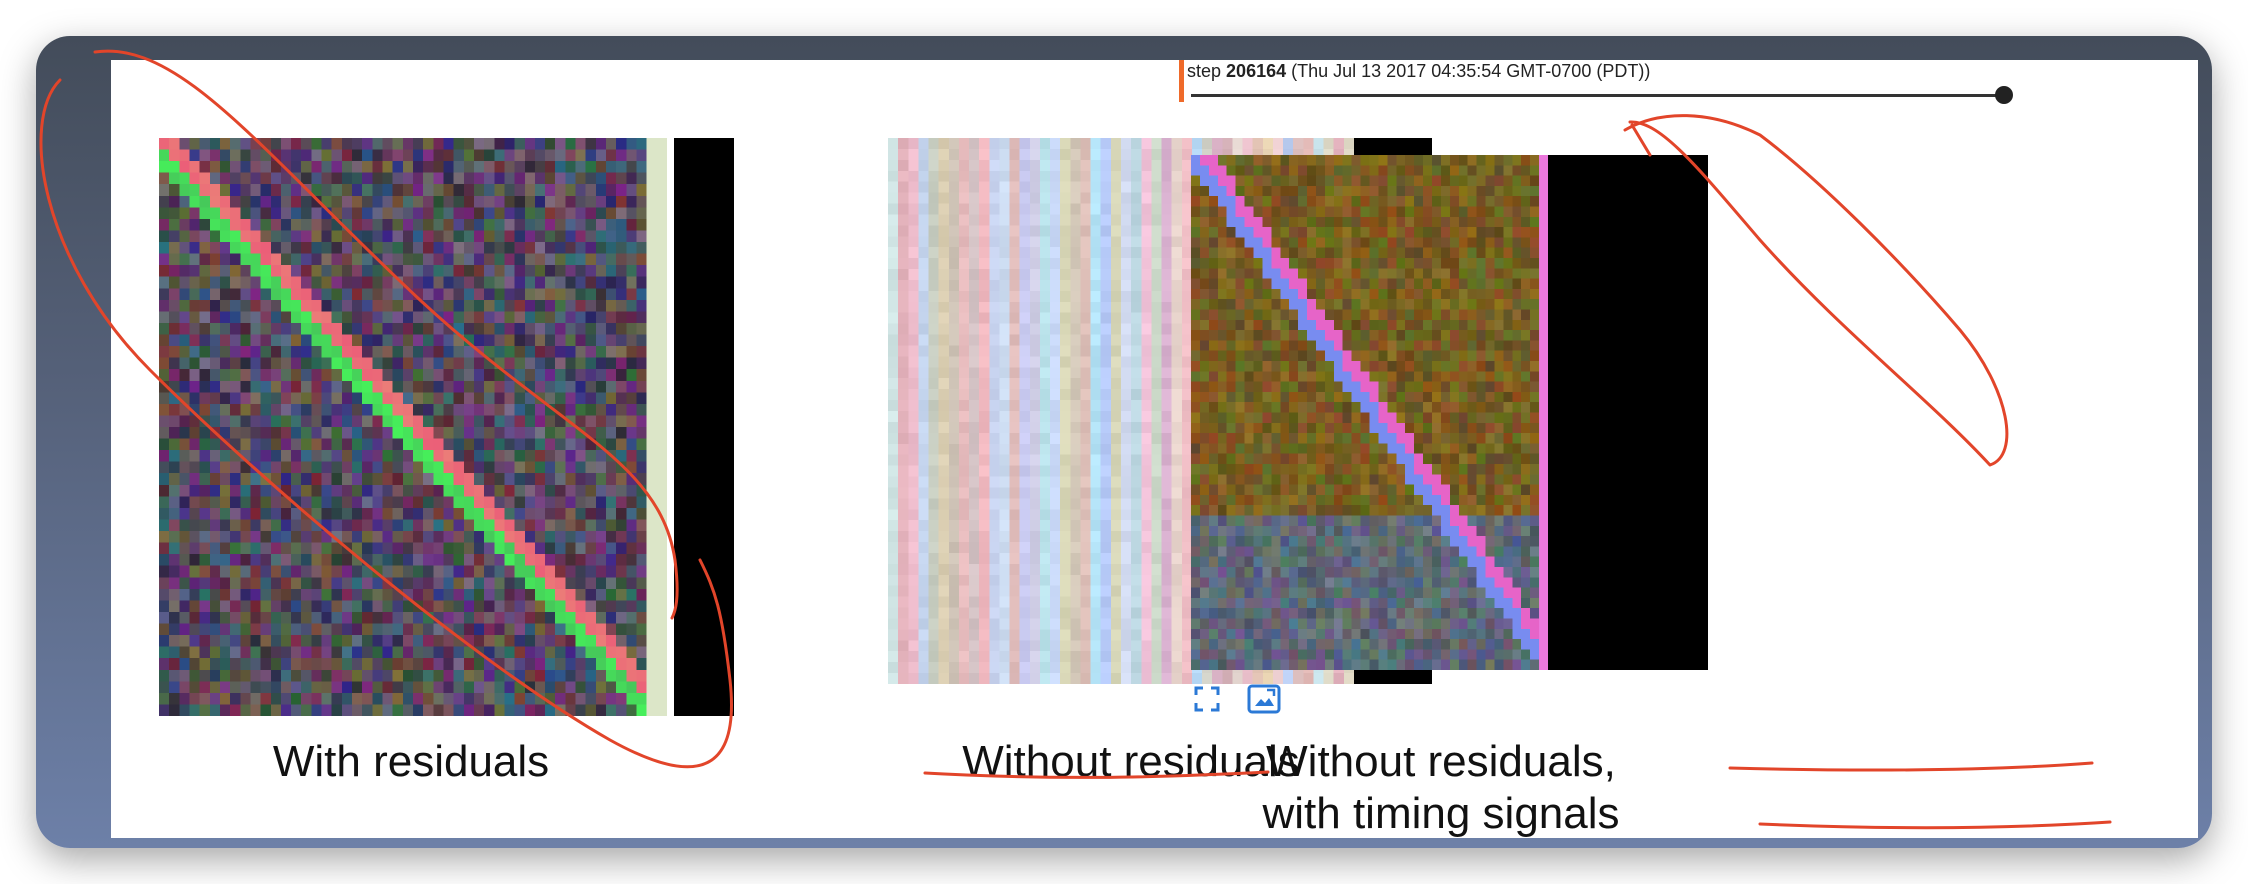 This screenshot has height=884, width=2248. I want to click on attention-heatmap-timing-signals, so click(1369, 412).